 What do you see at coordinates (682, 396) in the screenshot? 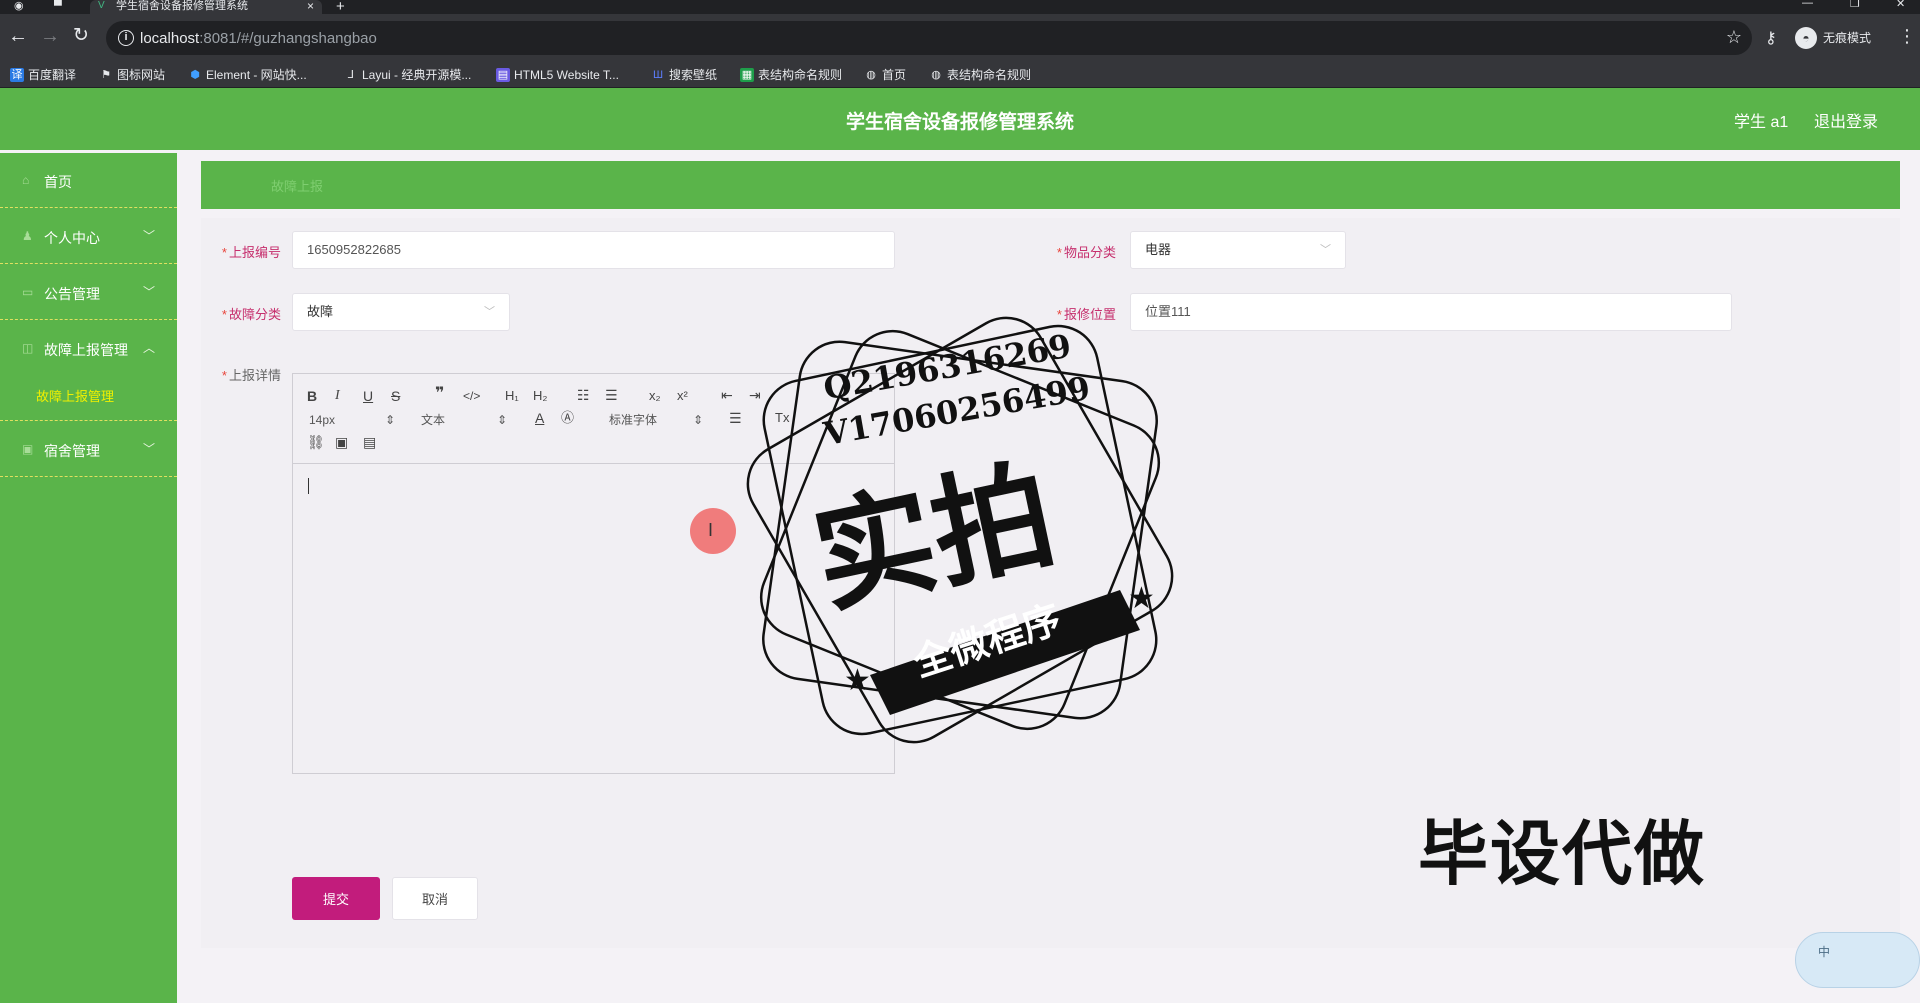
I see `superscript-icon: x²` at bounding box center [682, 396].